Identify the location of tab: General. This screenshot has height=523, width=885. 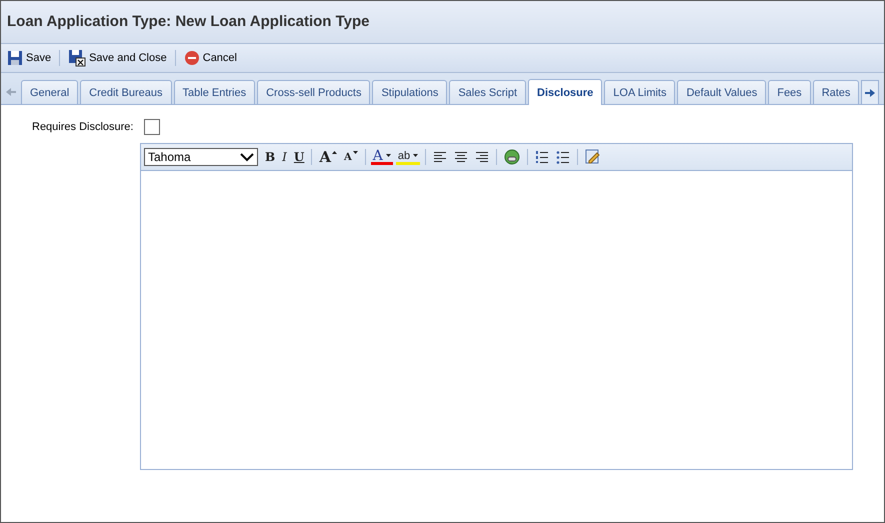
(49, 92).